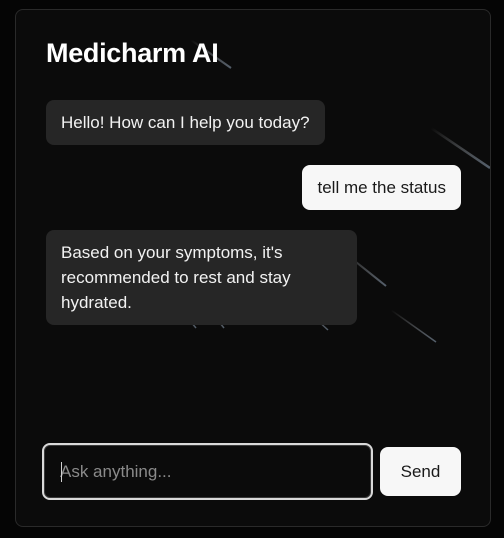 The image size is (504, 538). Describe the element at coordinates (381, 187) in the screenshot. I see `user-message: tell me the status` at that location.